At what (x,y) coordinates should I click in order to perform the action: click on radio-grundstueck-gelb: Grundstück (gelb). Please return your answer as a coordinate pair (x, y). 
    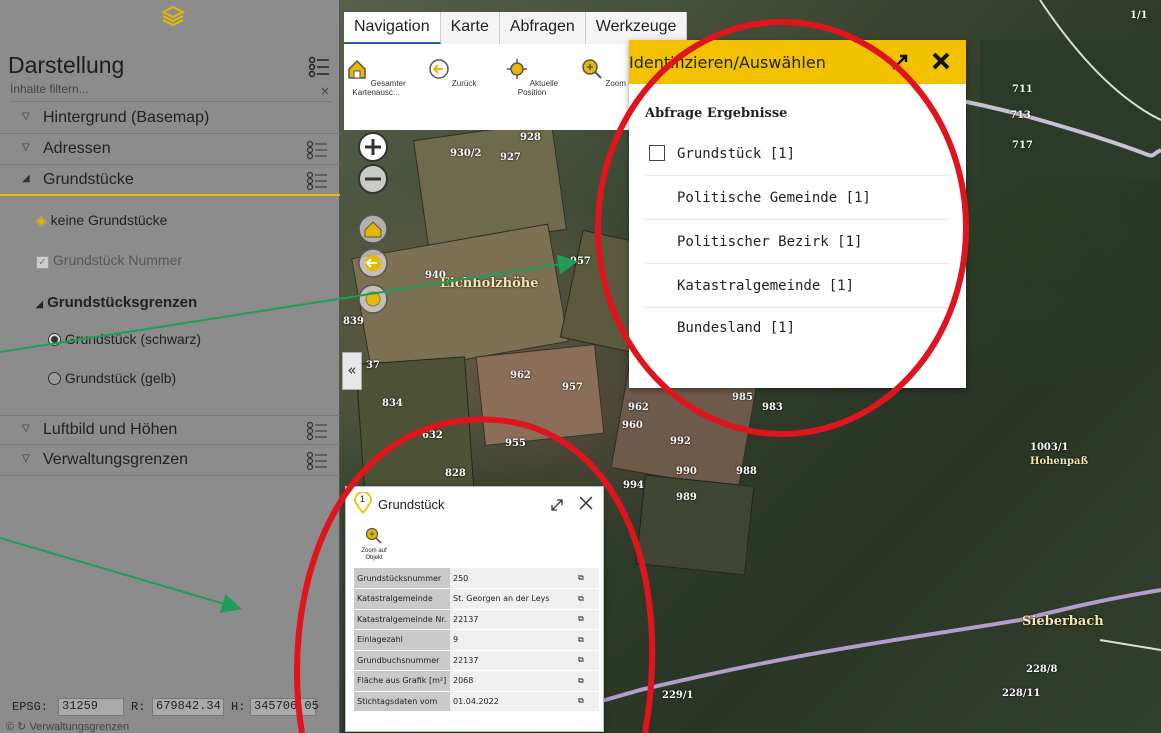
    Looking at the image, I should click on (112, 378).